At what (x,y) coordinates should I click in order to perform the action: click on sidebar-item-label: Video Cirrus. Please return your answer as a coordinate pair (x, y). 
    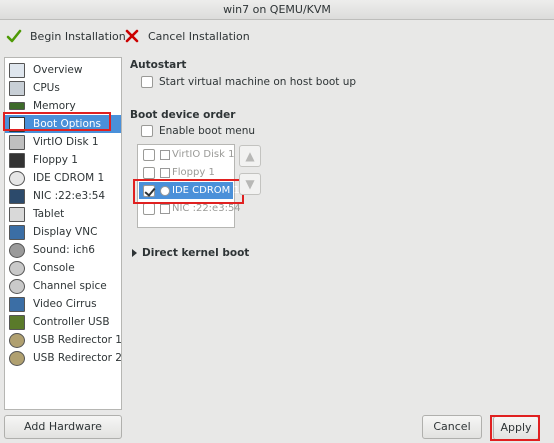
    Looking at the image, I should click on (65, 304).